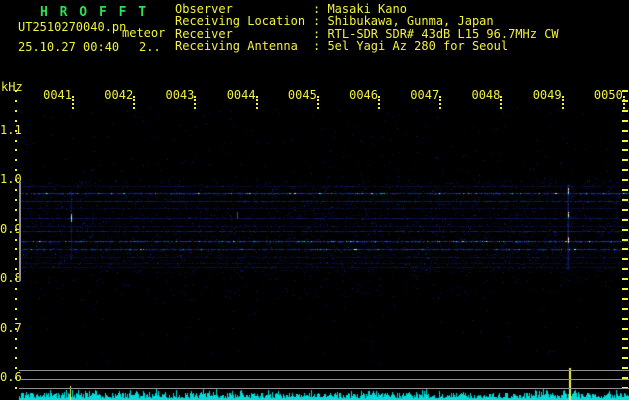 The width and height of the screenshot is (629, 400). Describe the element at coordinates (11, 327) in the screenshot. I see `y-tick-label: 0.7` at that location.